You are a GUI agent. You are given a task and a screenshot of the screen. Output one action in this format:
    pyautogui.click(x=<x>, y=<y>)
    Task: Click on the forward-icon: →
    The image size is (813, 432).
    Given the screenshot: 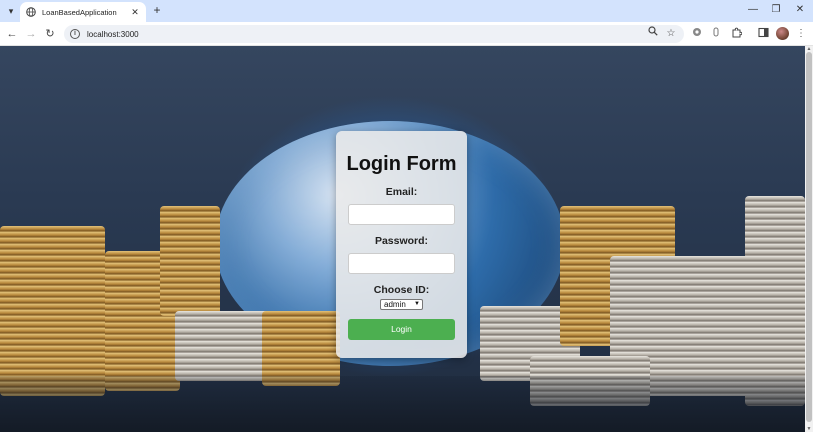 What is the action you would take?
    pyautogui.click(x=31, y=34)
    